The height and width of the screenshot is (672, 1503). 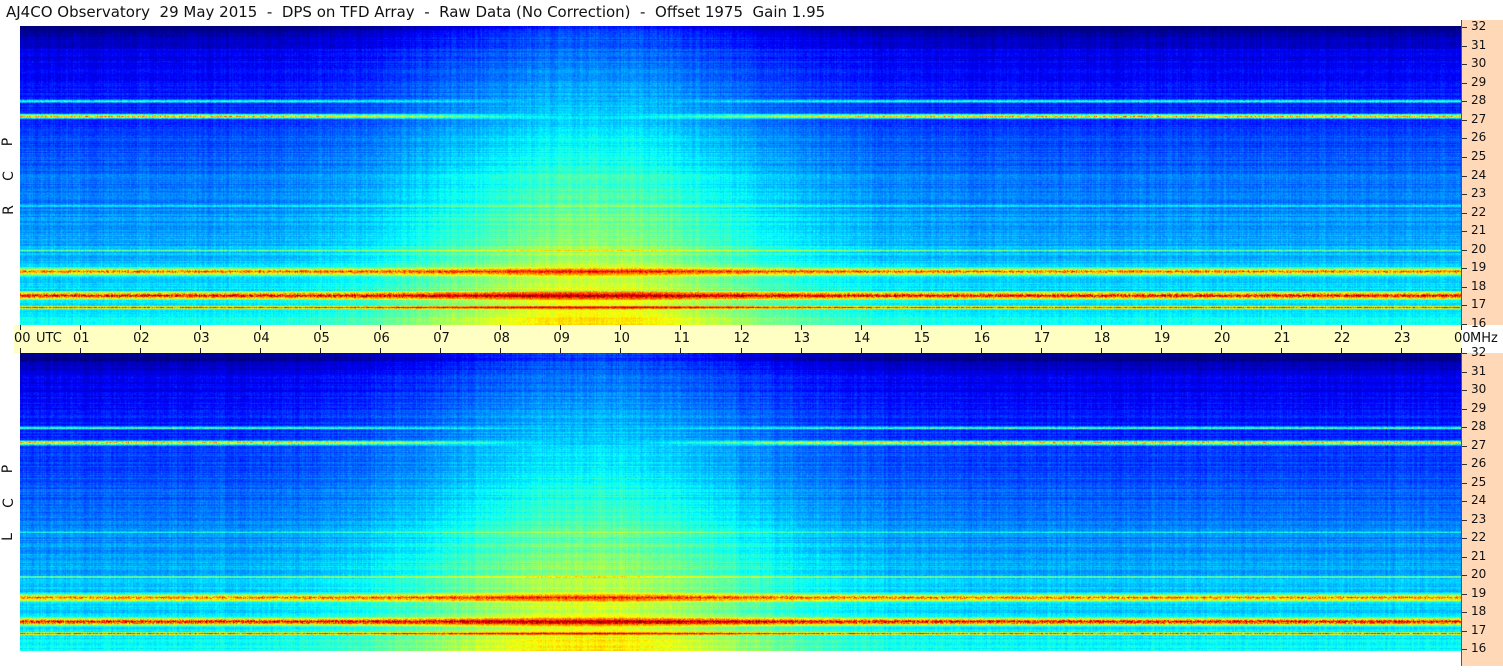 I want to click on polarization-letter: L, so click(x=8, y=537).